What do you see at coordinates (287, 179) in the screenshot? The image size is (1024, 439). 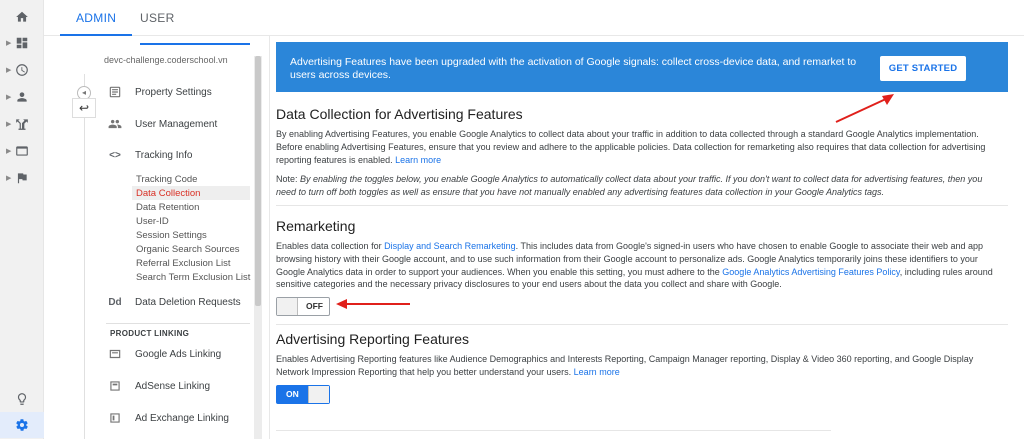 I see `note-lead: Note:` at bounding box center [287, 179].